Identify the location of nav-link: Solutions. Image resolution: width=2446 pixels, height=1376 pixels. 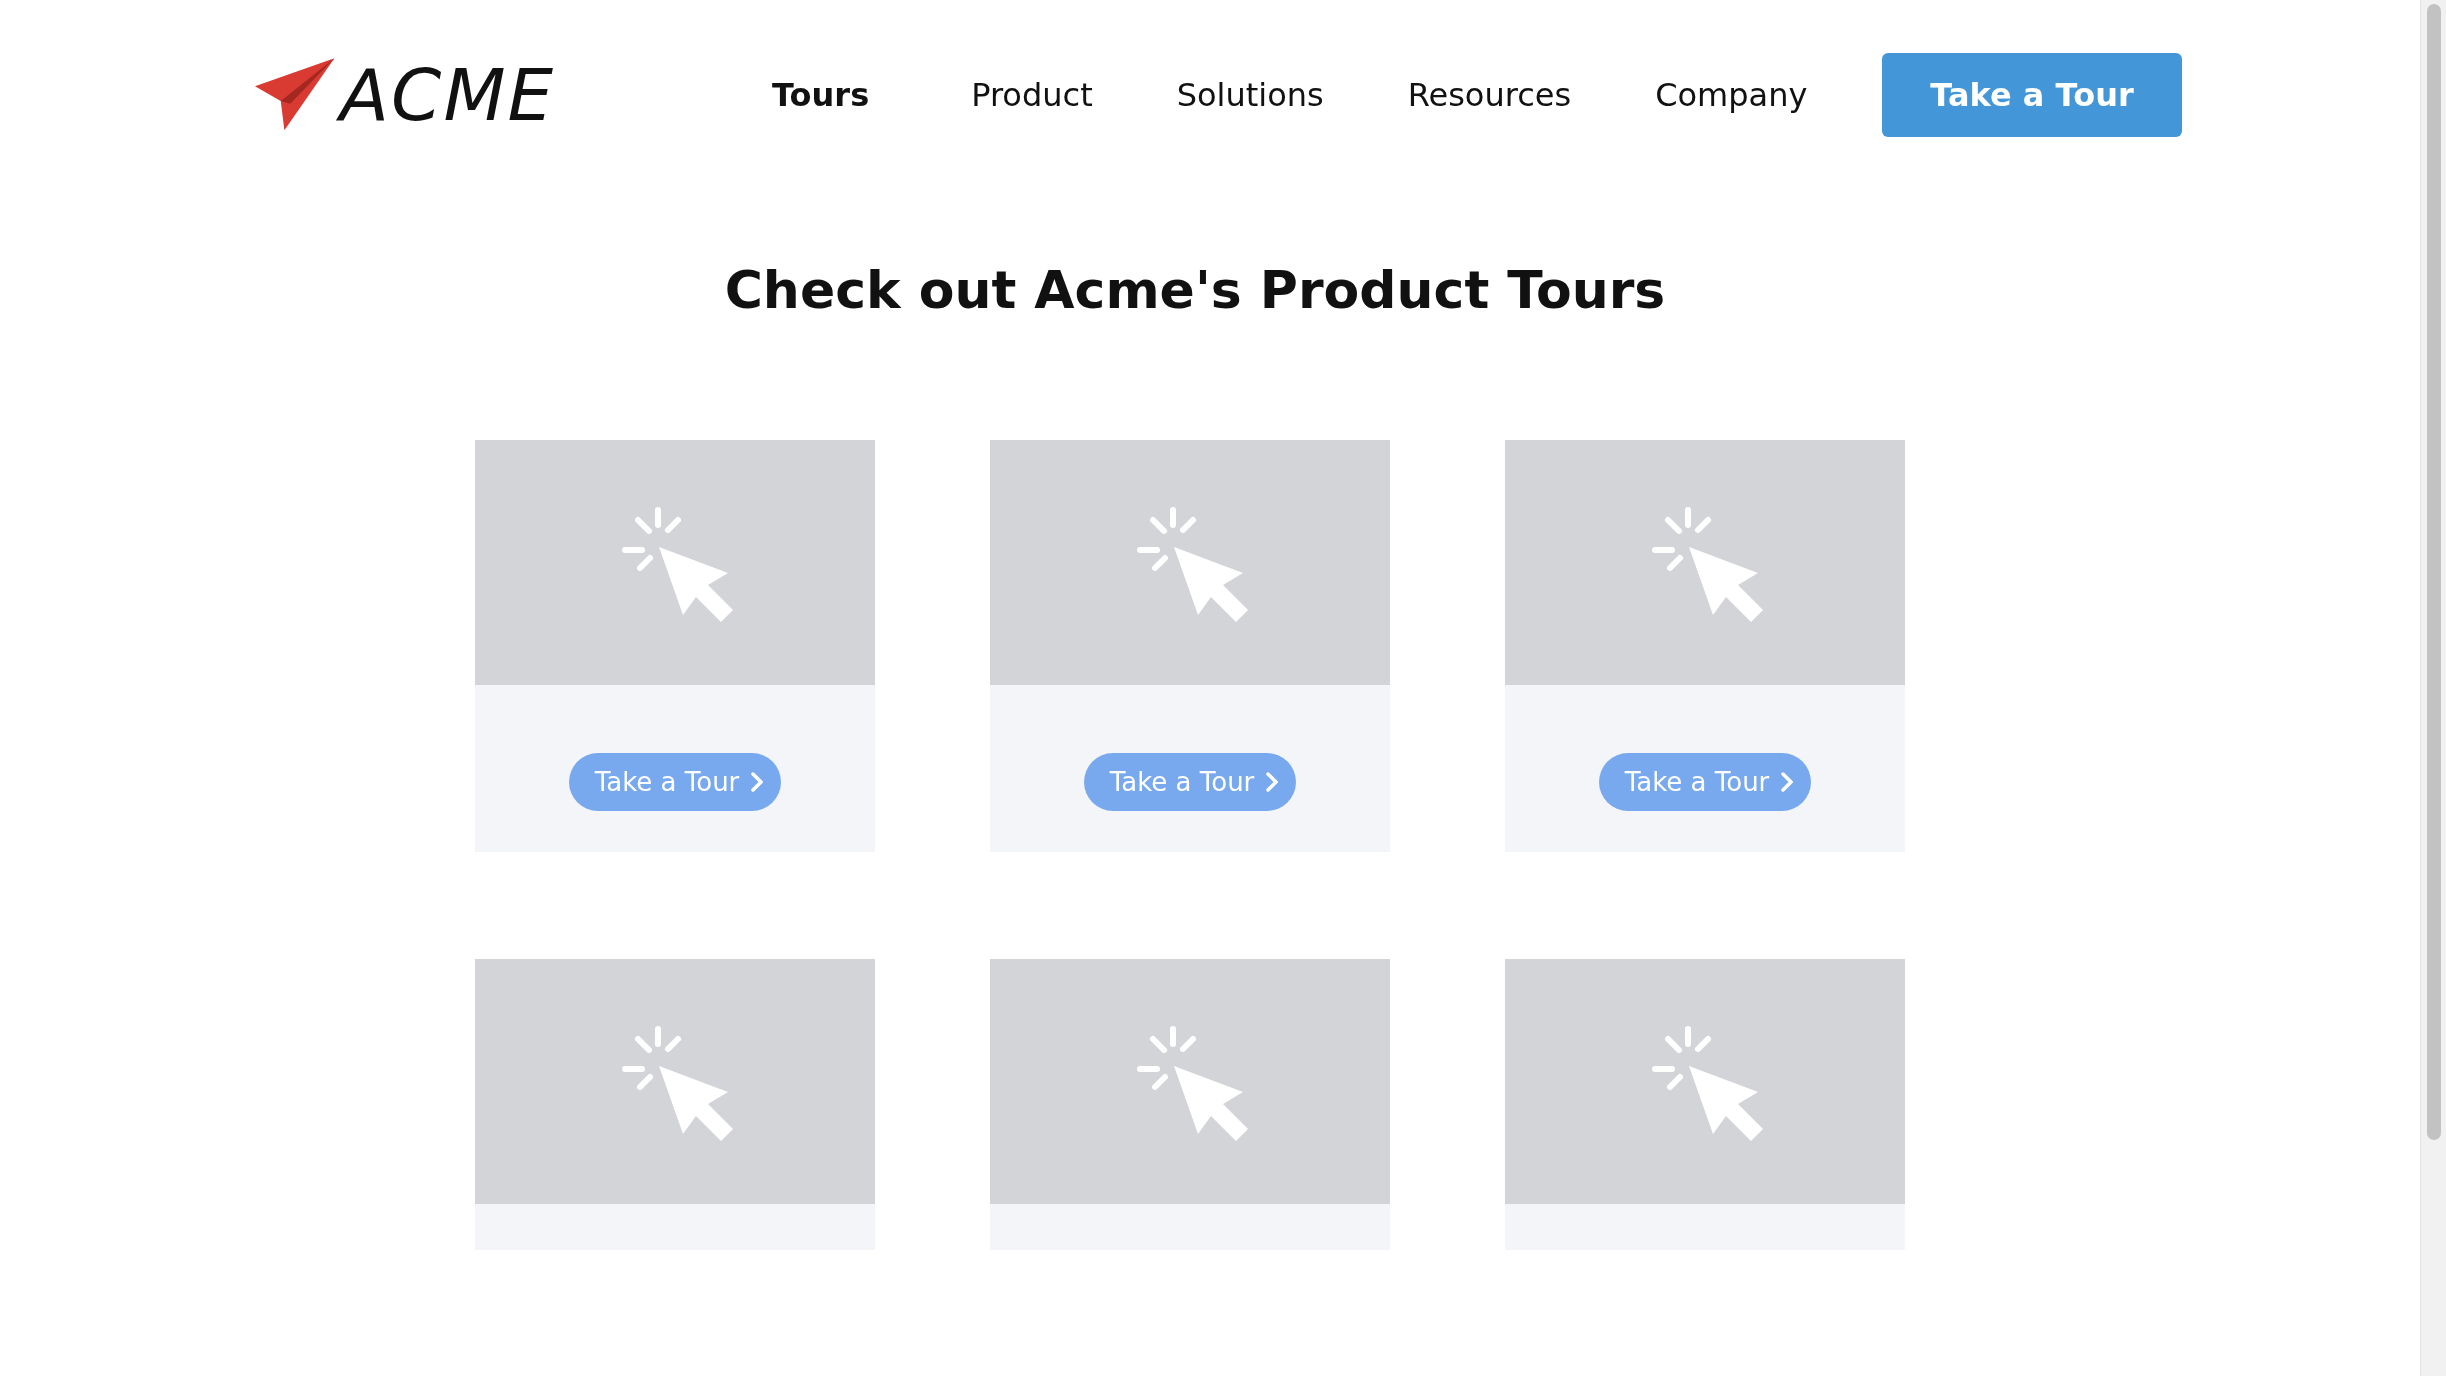
(1250, 95).